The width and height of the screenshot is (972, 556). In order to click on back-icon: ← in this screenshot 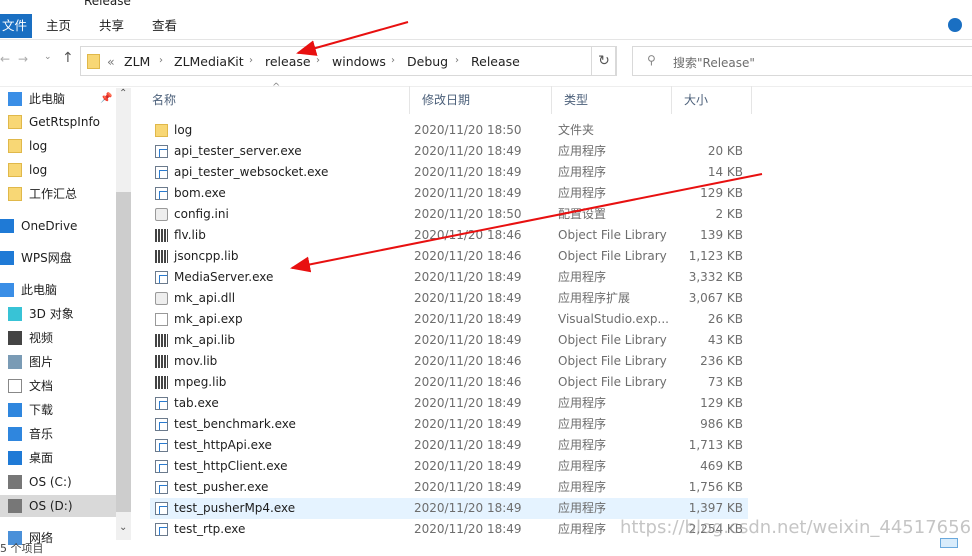, I will do `click(5, 59)`.